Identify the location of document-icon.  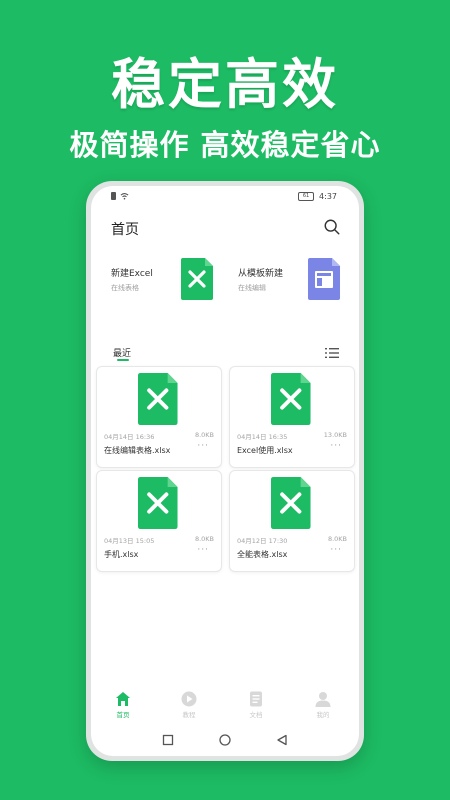
(256, 699).